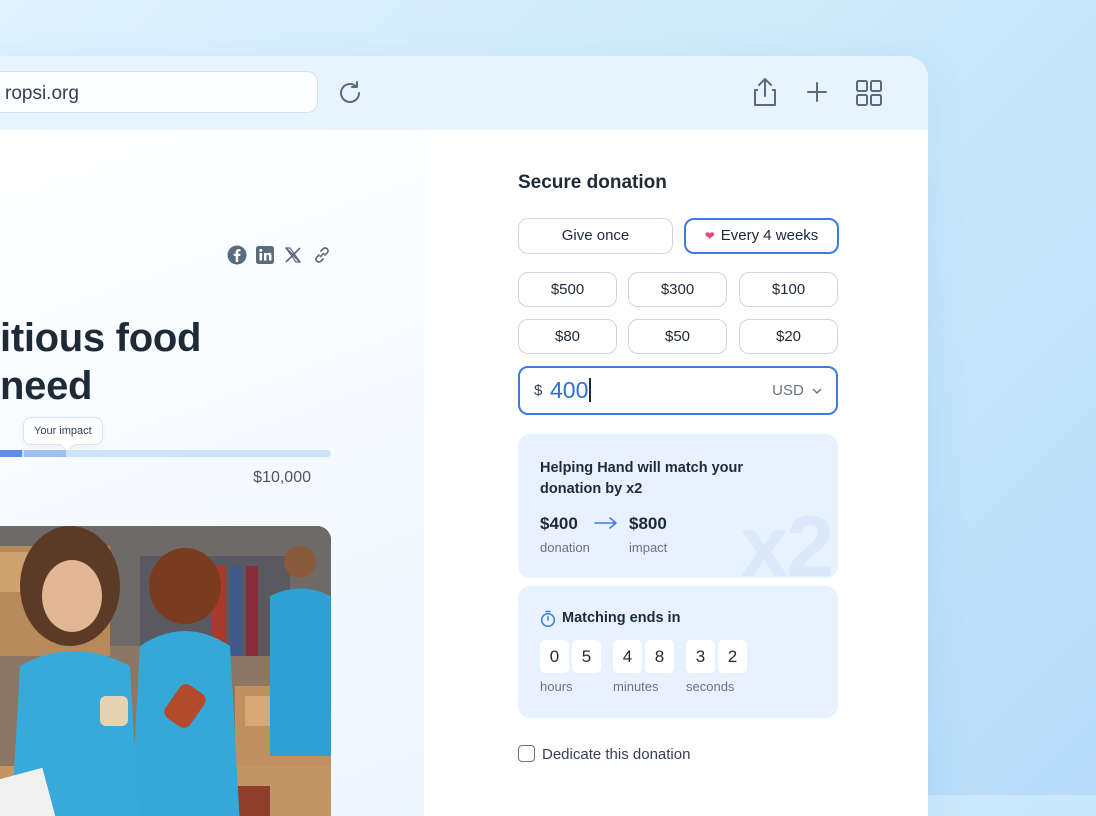  I want to click on impact-value: $800, so click(648, 523).